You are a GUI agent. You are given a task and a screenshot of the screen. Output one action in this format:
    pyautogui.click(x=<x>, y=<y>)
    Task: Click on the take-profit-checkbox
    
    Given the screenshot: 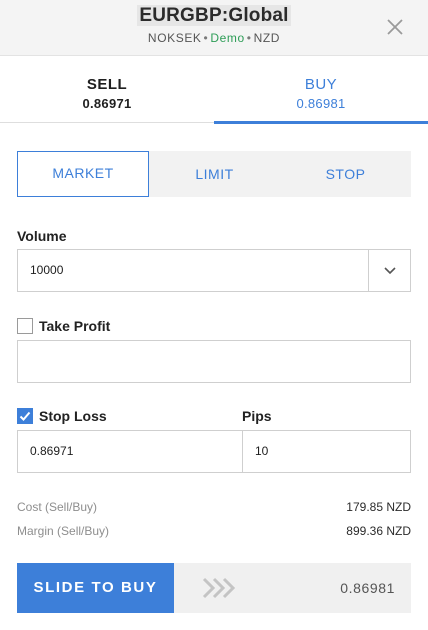 What is the action you would take?
    pyautogui.click(x=25, y=326)
    